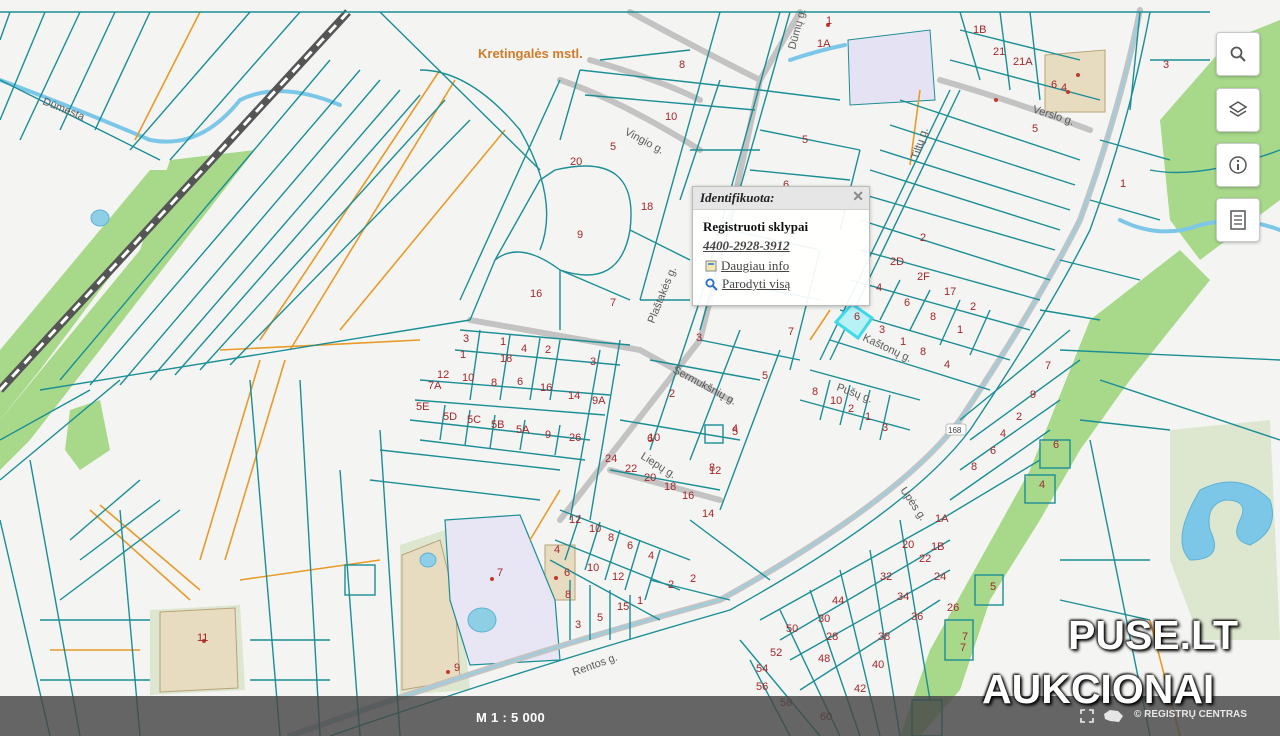  What do you see at coordinates (824, 659) in the screenshot?
I see `parcel-number: 48` at bounding box center [824, 659].